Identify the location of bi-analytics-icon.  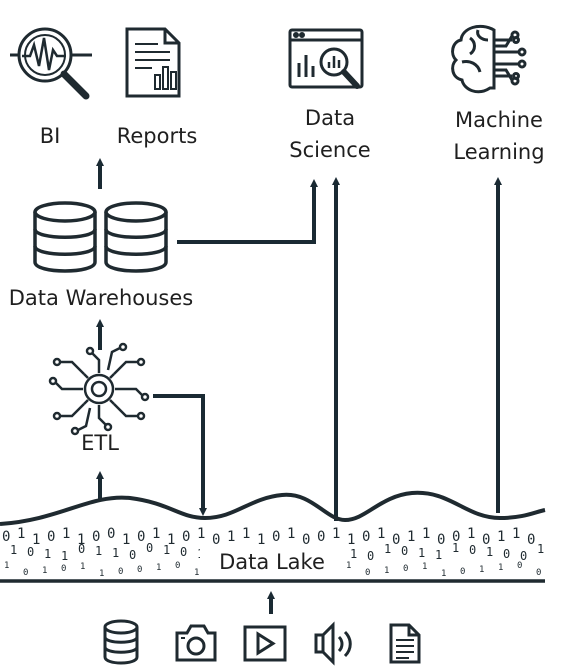
(51, 63).